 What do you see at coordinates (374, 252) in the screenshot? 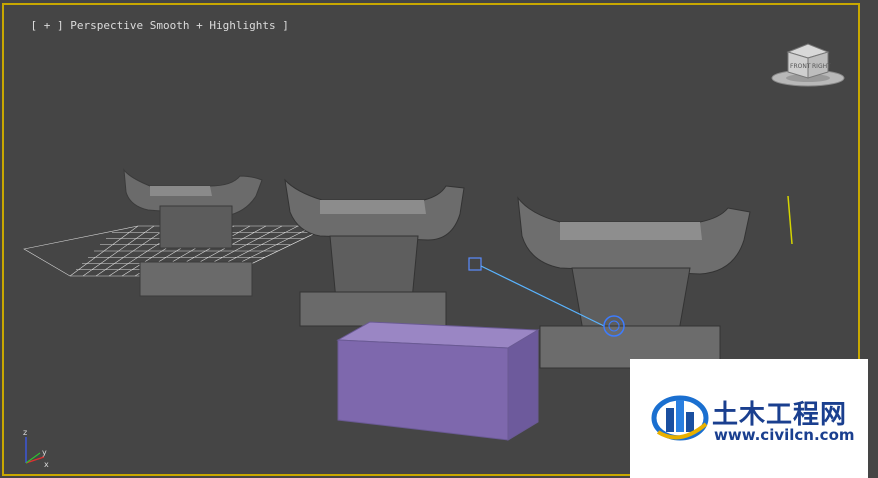
I see `ornament-middle` at bounding box center [374, 252].